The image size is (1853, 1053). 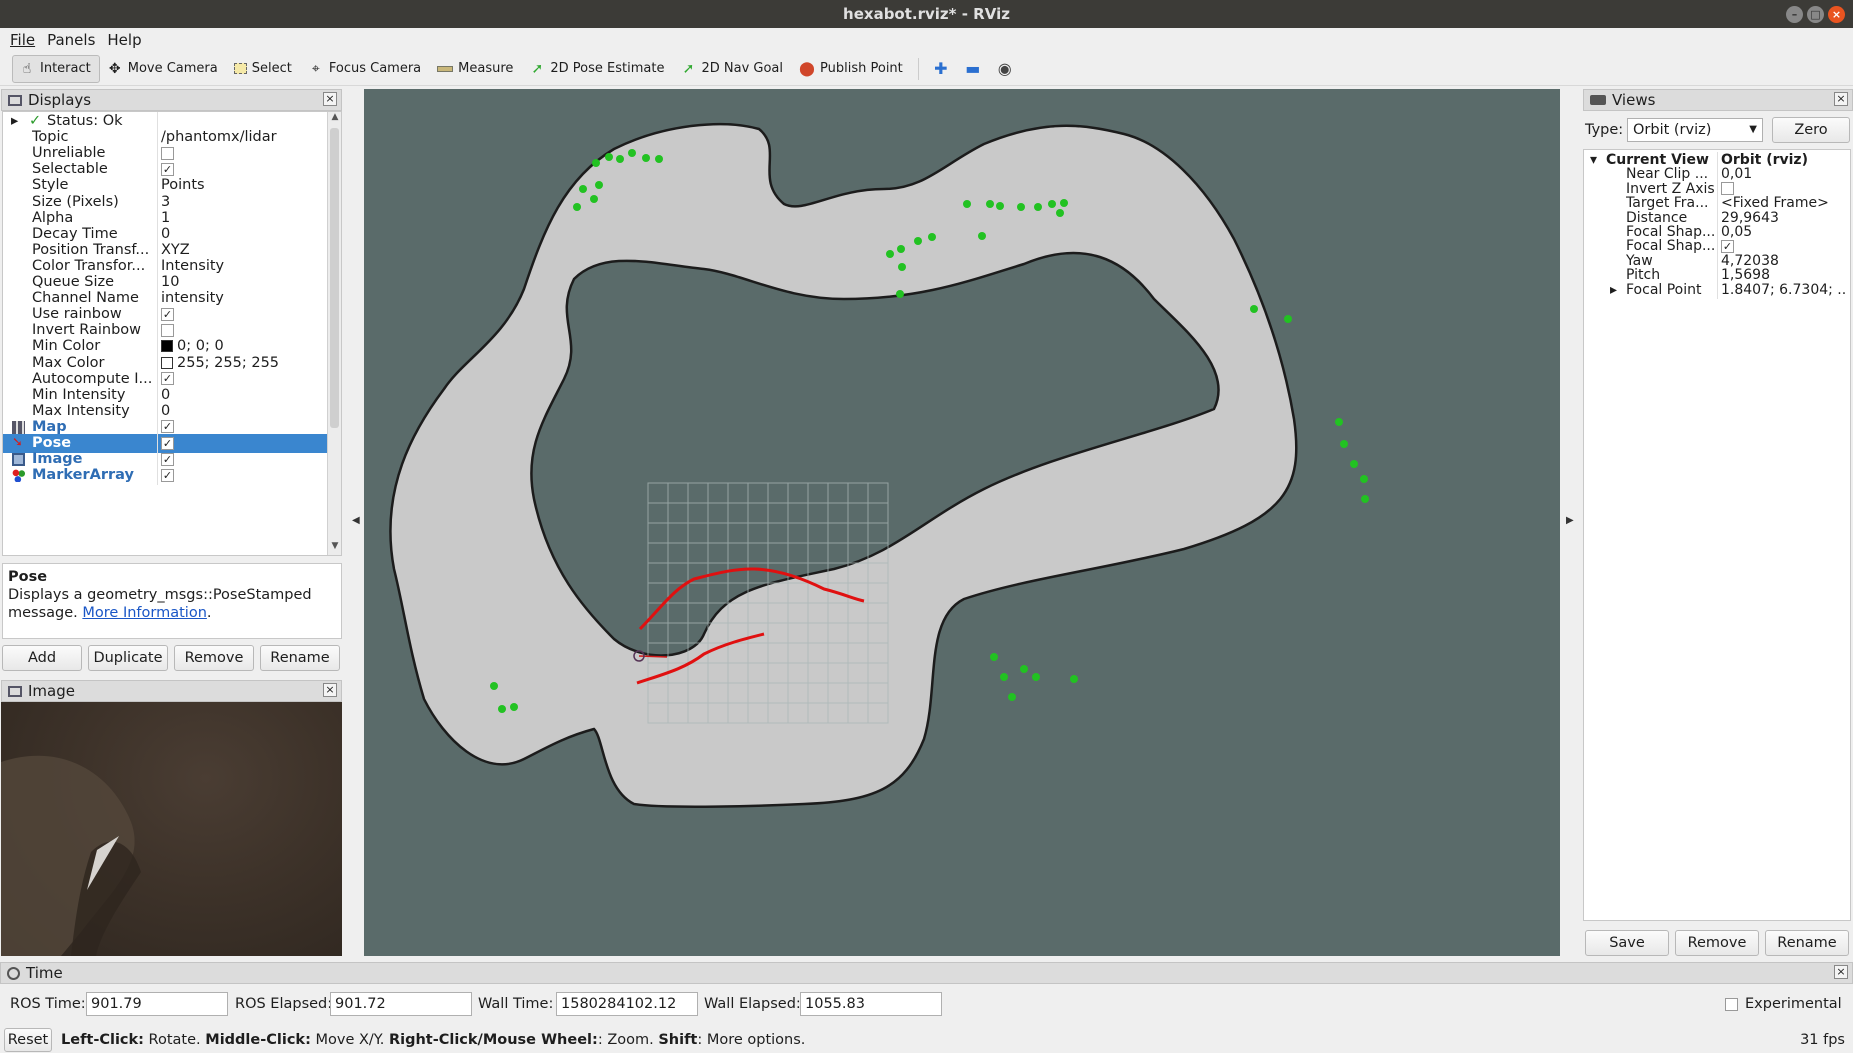 I want to click on map-icon, so click(x=18, y=427).